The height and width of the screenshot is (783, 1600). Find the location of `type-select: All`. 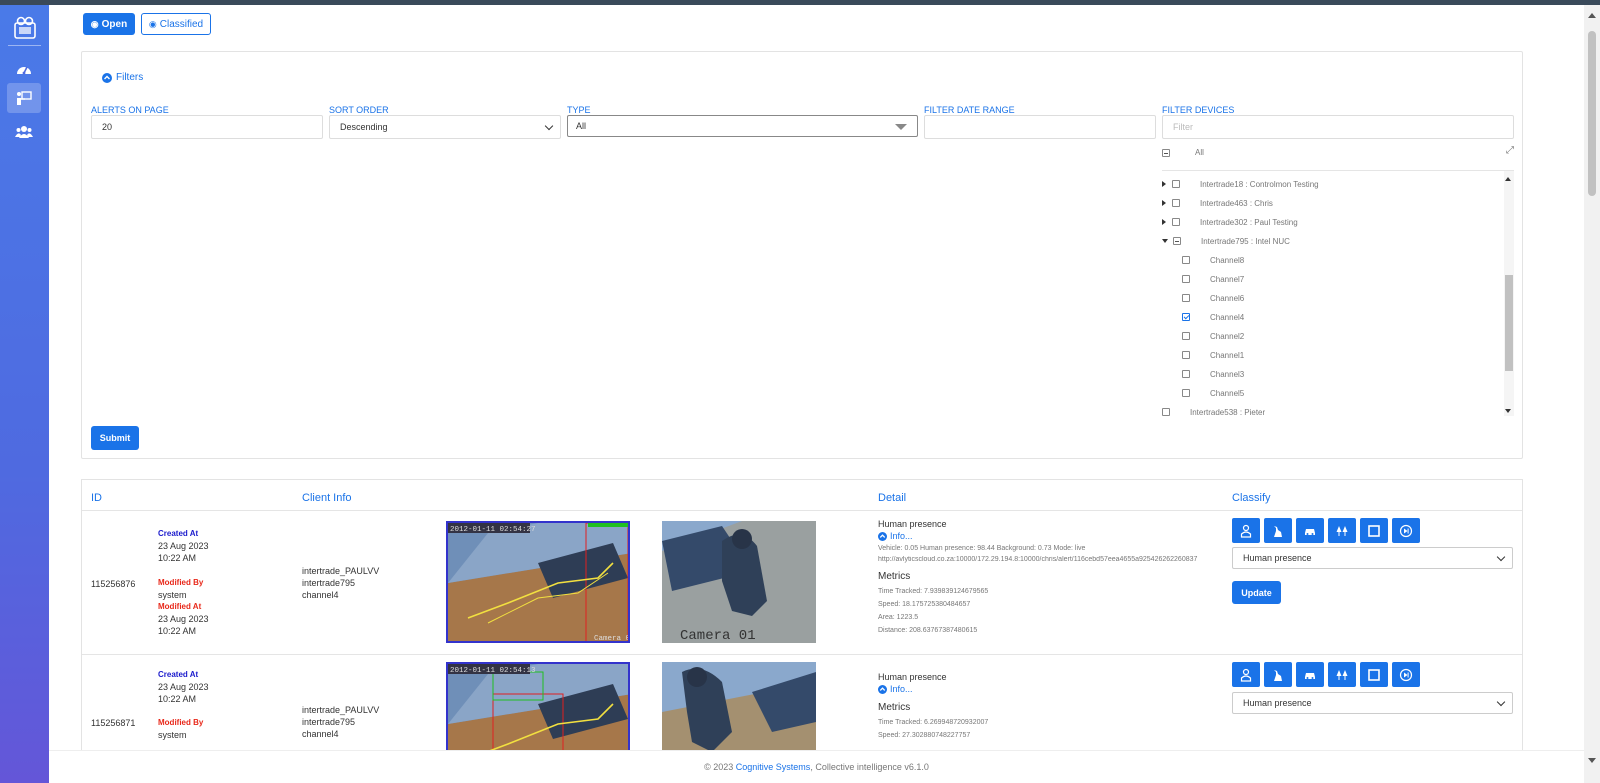

type-select: All is located at coordinates (742, 126).